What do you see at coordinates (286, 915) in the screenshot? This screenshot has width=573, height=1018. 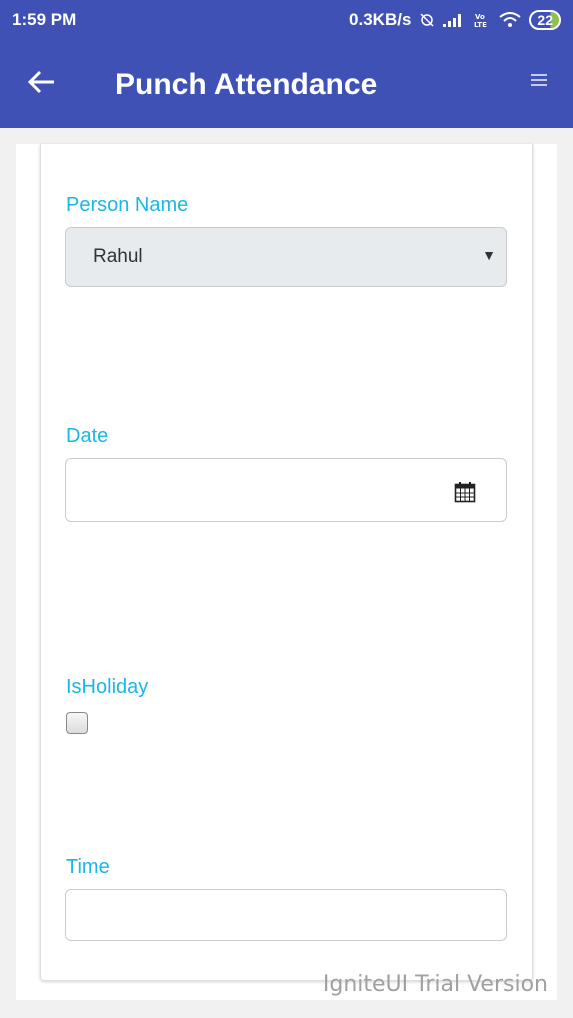 I see `time-input` at bounding box center [286, 915].